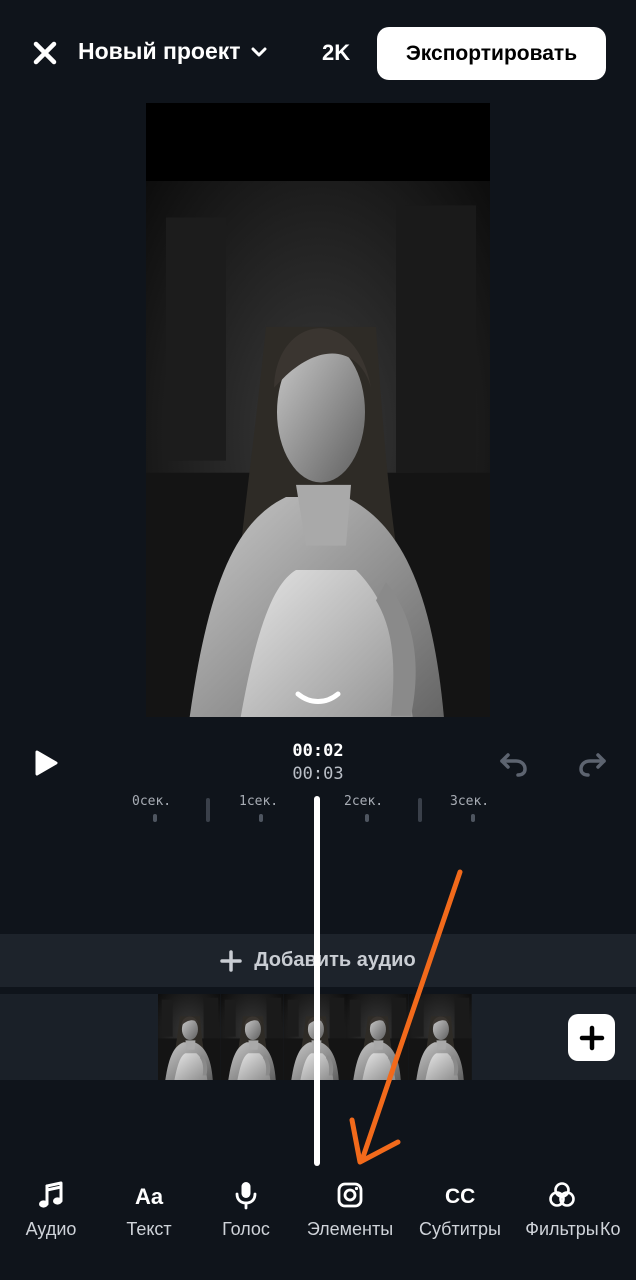  What do you see at coordinates (562, 1194) in the screenshot?
I see `filters-icon` at bounding box center [562, 1194].